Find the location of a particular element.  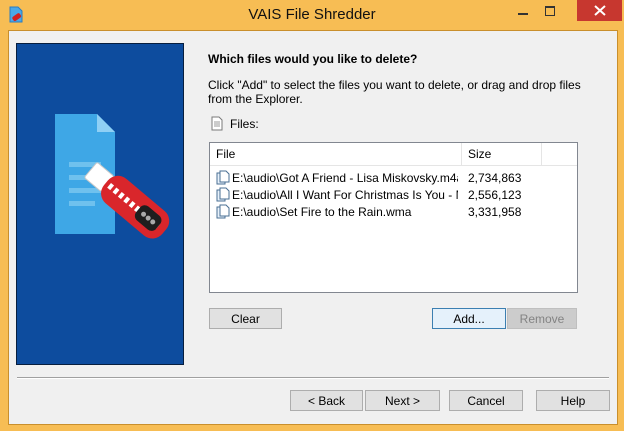

cancel-button: Cancel is located at coordinates (486, 400).